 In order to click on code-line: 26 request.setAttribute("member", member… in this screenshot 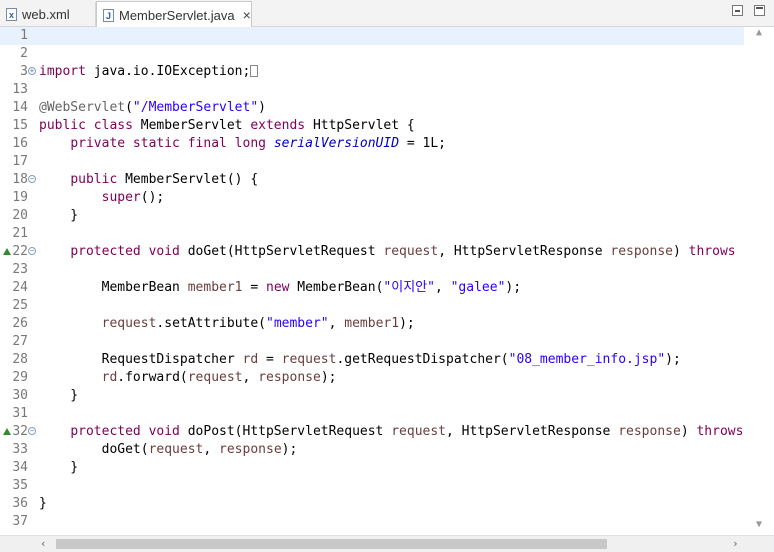, I will do `click(372, 324)`.